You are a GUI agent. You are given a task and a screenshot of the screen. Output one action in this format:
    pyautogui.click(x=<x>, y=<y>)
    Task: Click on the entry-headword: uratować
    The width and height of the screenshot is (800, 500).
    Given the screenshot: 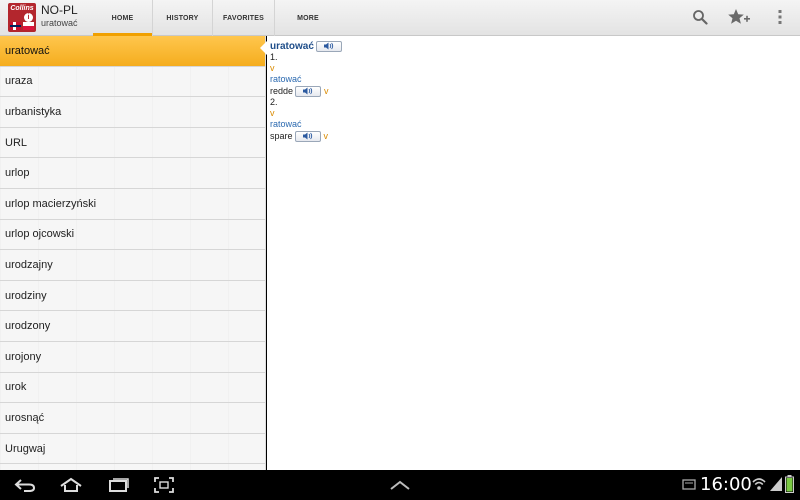 What is the action you would take?
    pyautogui.click(x=292, y=46)
    